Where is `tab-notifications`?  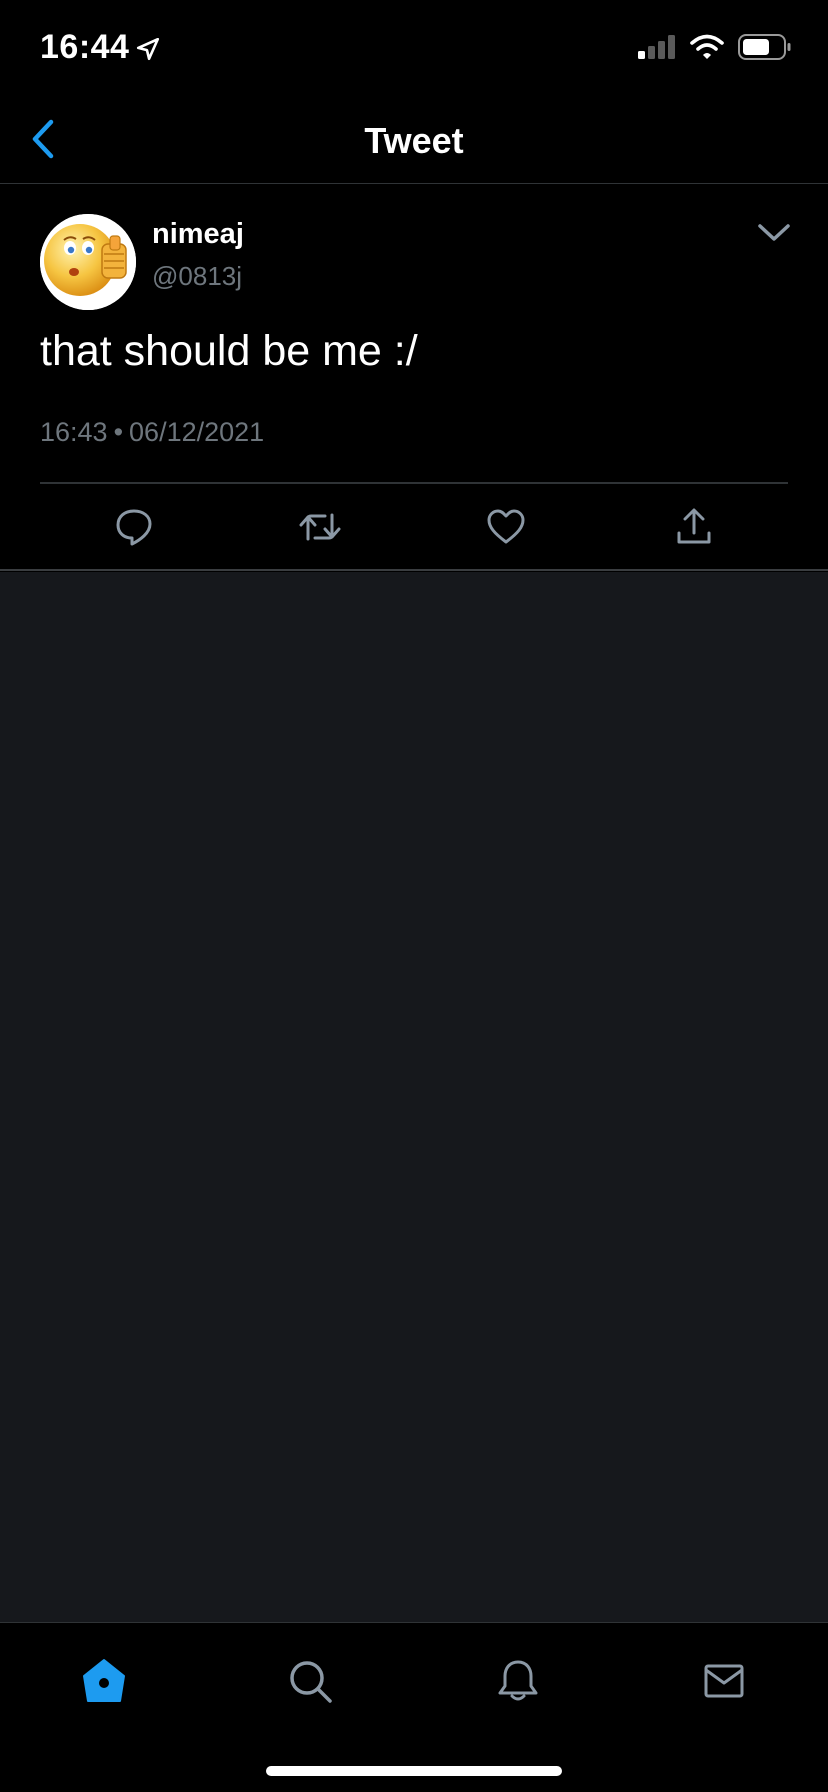 tab-notifications is located at coordinates (518, 1683).